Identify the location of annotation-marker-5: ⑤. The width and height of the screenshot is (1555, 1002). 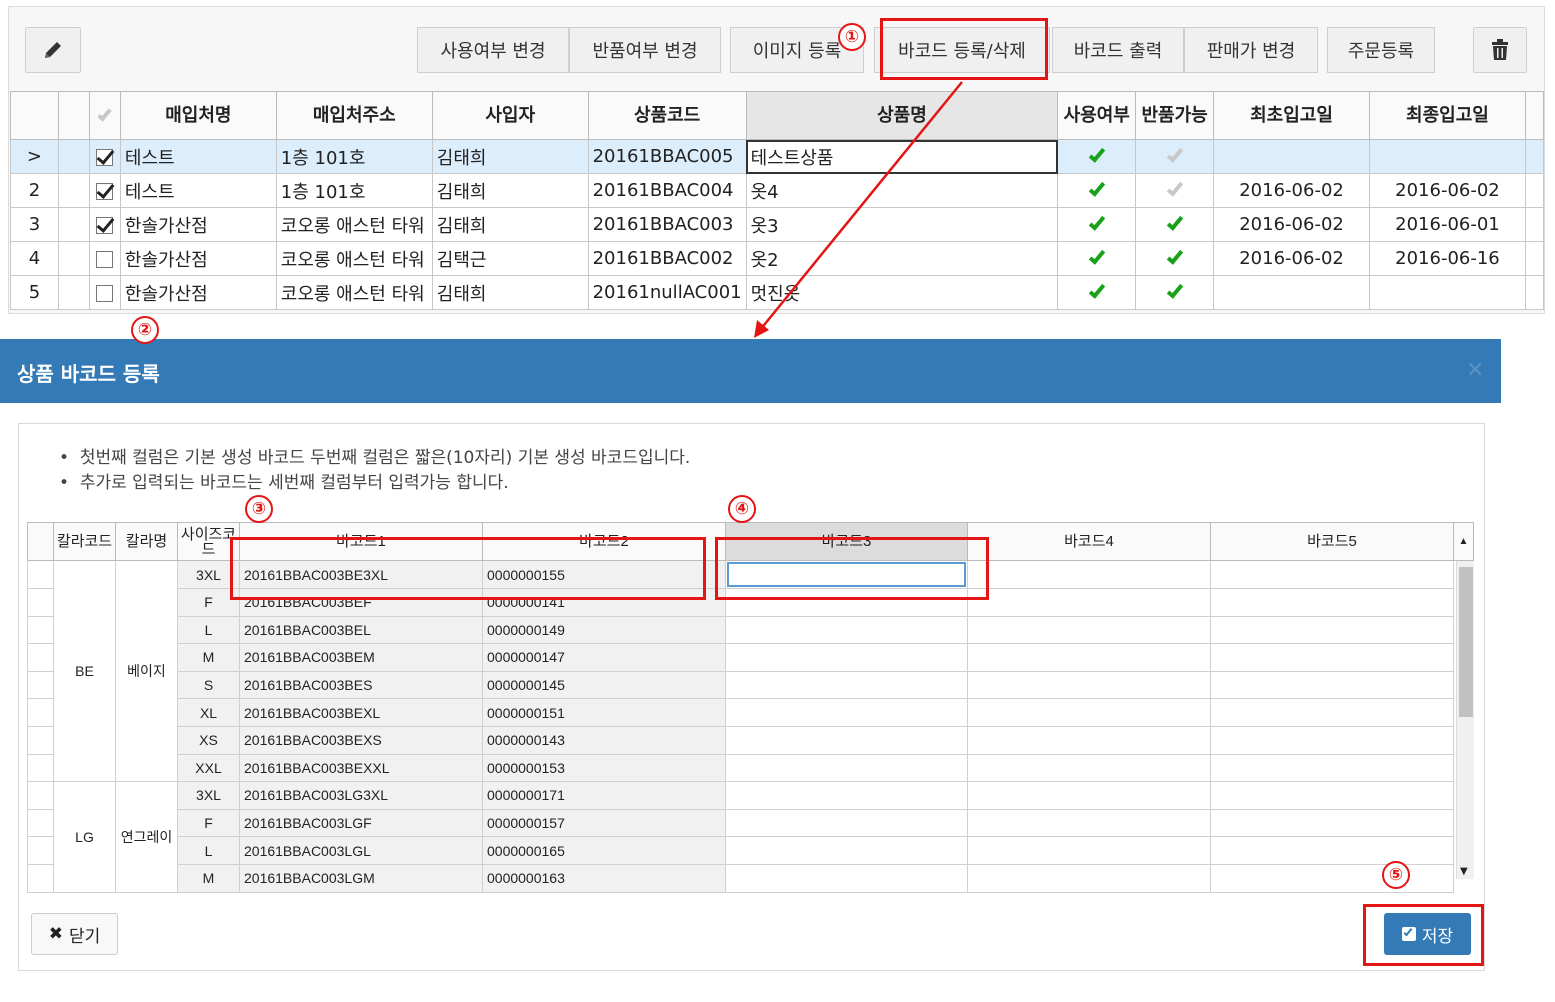
(1396, 875).